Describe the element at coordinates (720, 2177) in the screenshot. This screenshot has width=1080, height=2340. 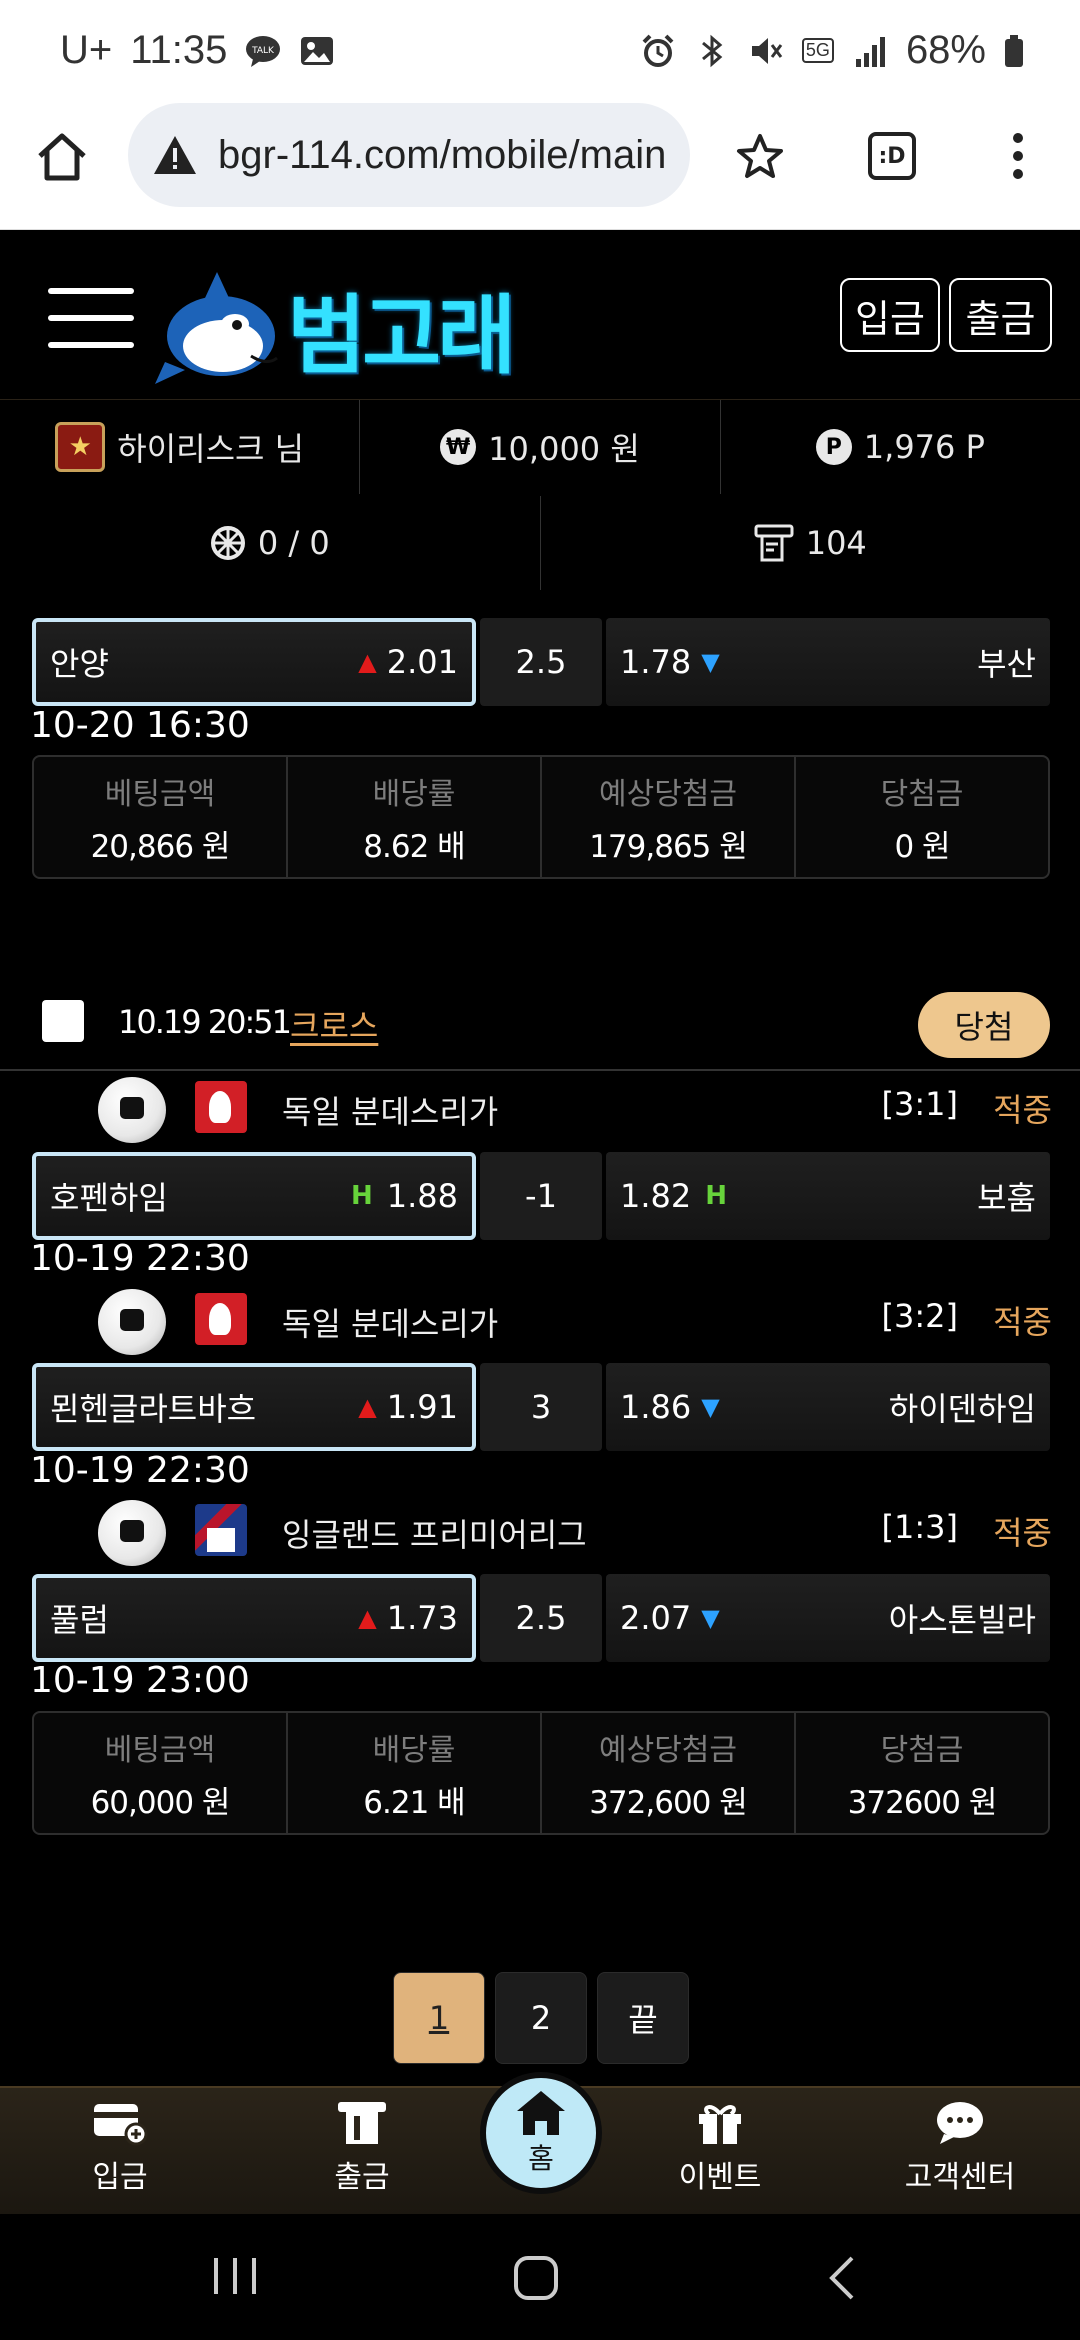
I see `nav-label: 이벤트` at that location.